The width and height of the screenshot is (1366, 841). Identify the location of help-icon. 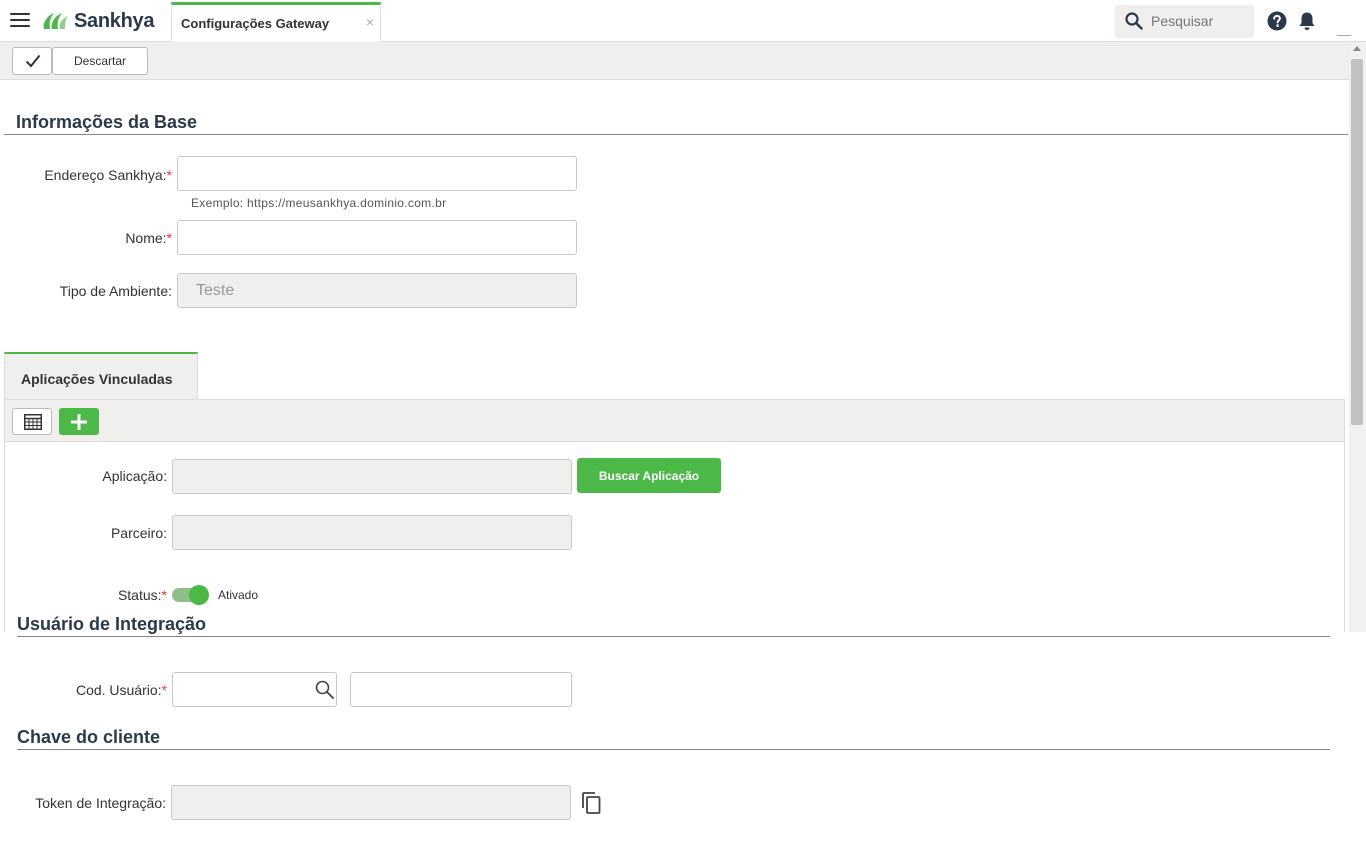
(1277, 21).